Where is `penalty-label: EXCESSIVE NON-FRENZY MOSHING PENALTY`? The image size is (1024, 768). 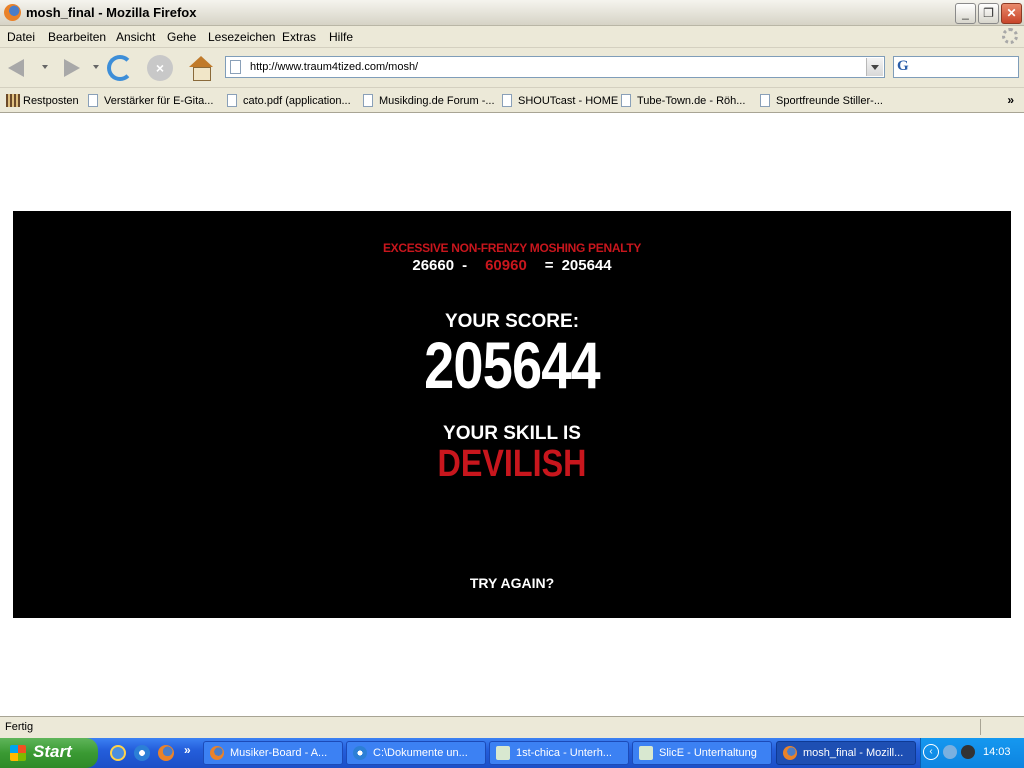
penalty-label: EXCESSIVE NON-FRENZY MOSHING PENALTY is located at coordinates (512, 248).